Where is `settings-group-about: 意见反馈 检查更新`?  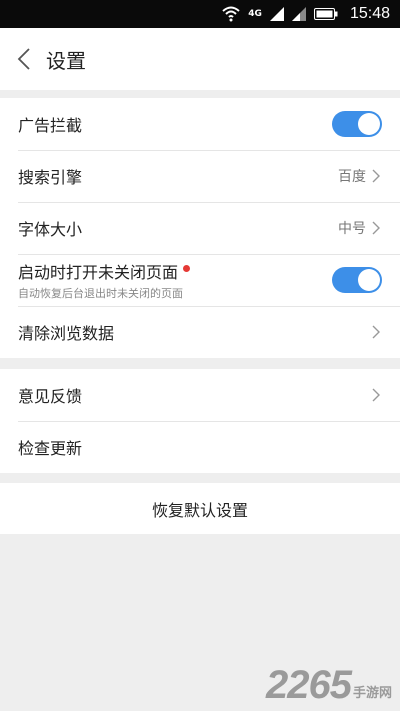 settings-group-about: 意见反馈 检查更新 is located at coordinates (200, 421).